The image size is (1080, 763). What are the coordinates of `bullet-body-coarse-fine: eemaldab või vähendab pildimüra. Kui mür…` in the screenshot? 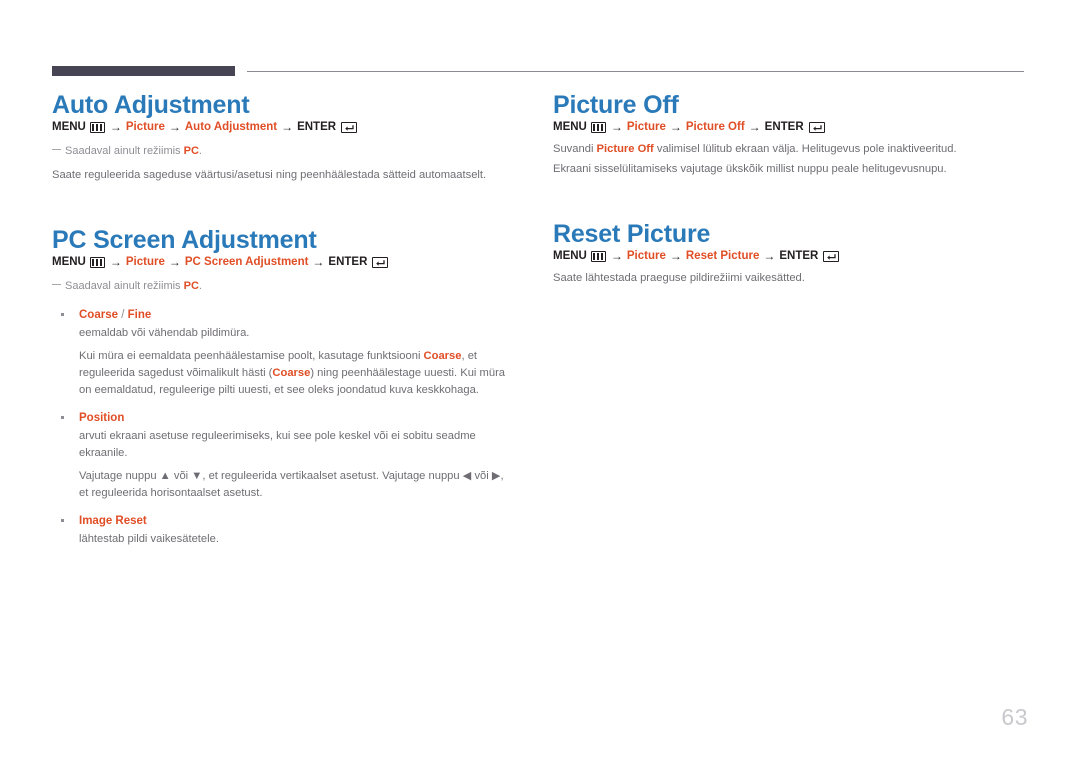 It's located at (279, 362).